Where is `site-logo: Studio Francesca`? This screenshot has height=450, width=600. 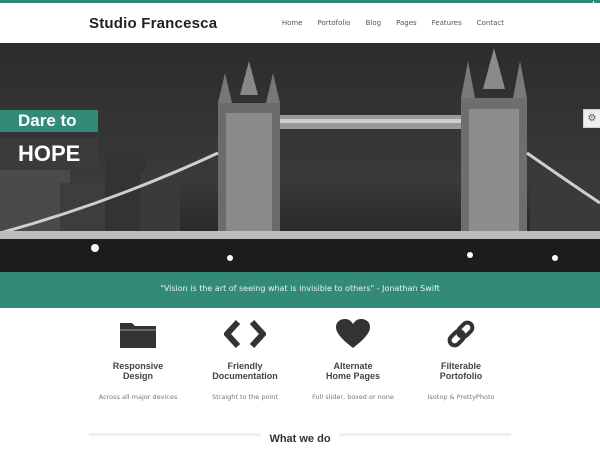 site-logo: Studio Francesca is located at coordinates (153, 23).